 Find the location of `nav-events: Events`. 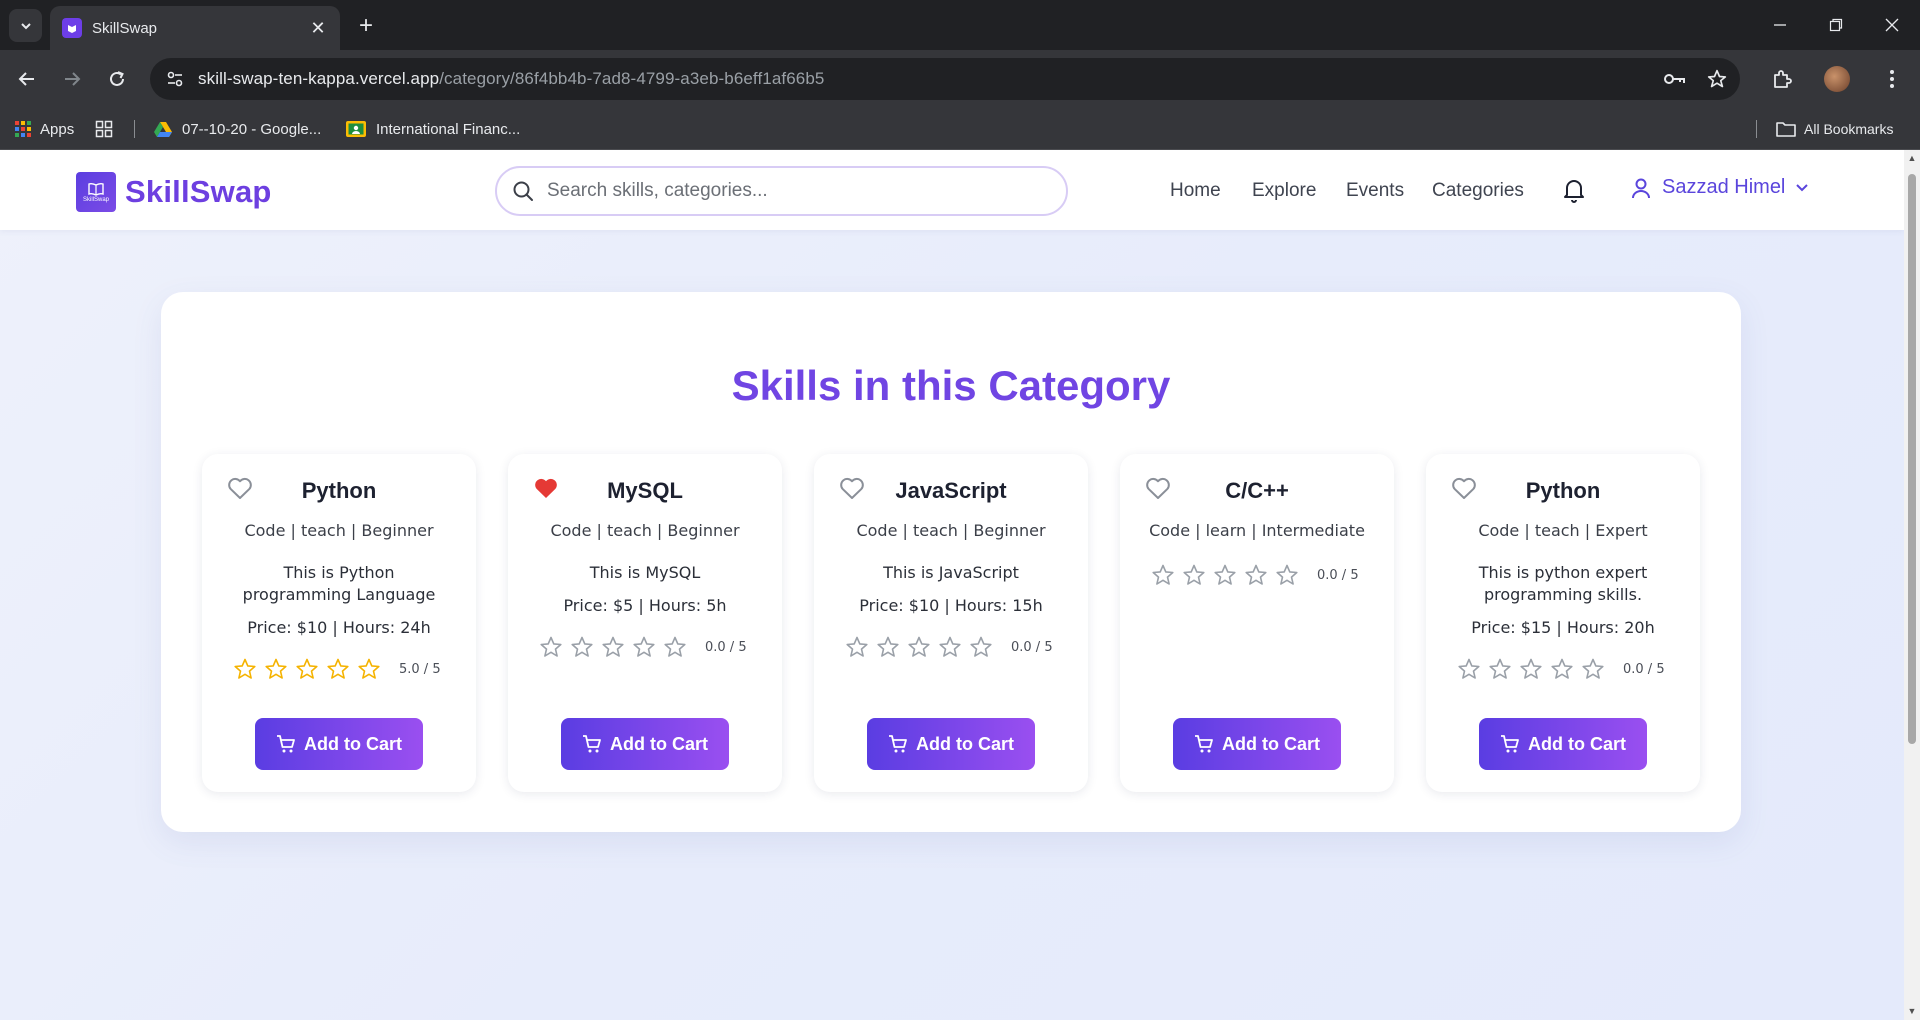

nav-events: Events is located at coordinates (1375, 191).